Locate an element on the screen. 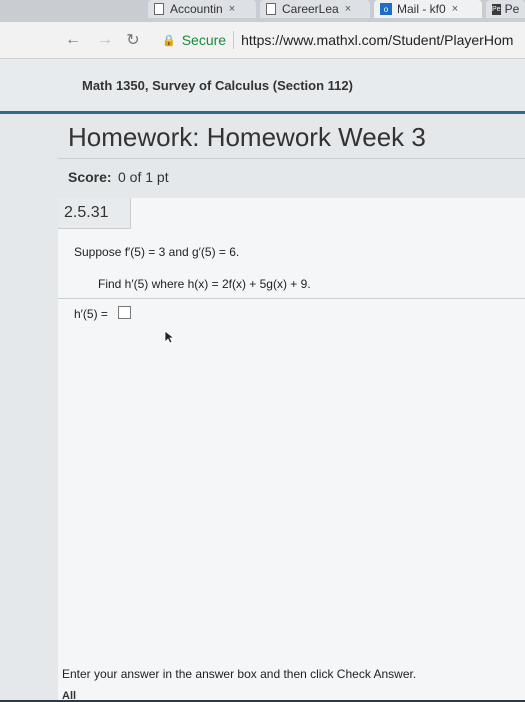  tab-pe: Pe Pe is located at coordinates (505, 9).